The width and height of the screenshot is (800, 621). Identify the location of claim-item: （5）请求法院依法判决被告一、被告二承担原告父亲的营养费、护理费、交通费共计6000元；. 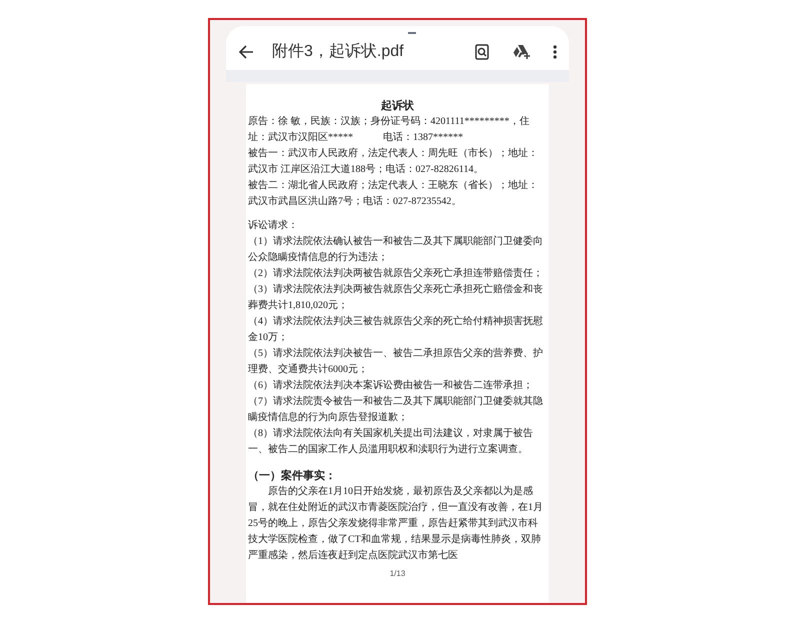
(396, 361).